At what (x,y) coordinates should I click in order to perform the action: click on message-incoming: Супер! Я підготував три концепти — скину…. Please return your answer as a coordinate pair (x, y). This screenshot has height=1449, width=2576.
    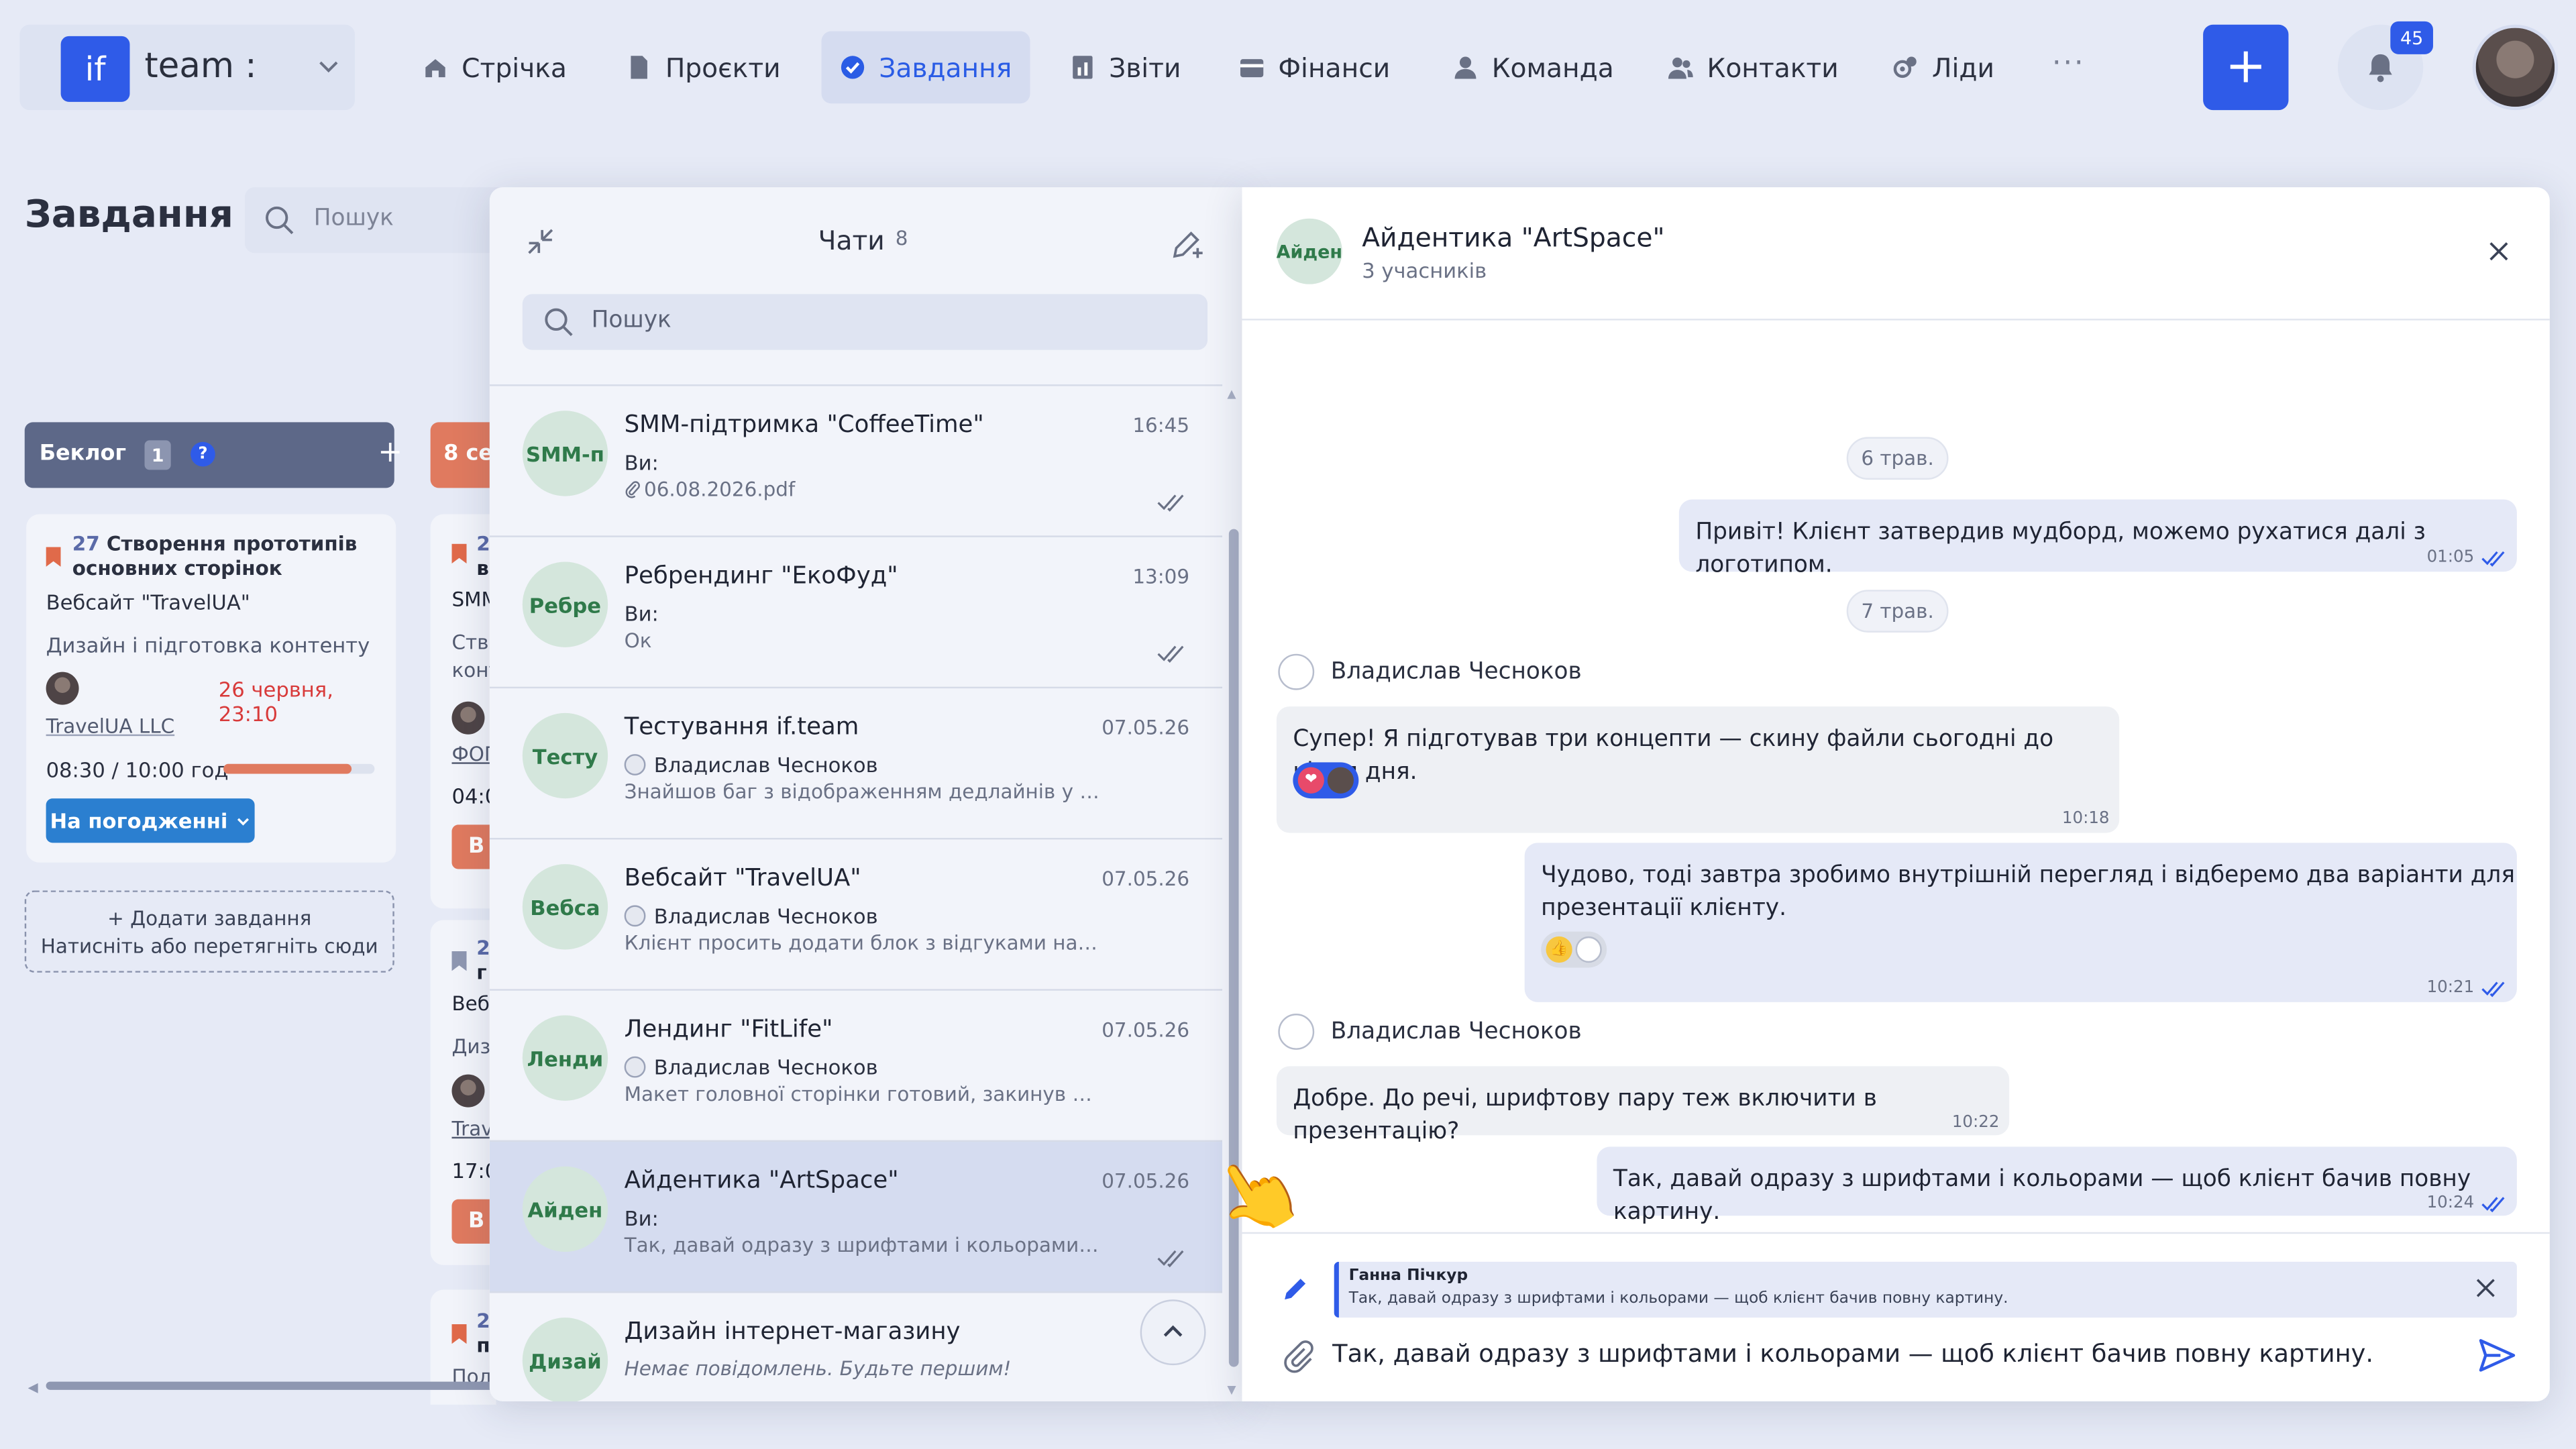
    Looking at the image, I should click on (1698, 769).